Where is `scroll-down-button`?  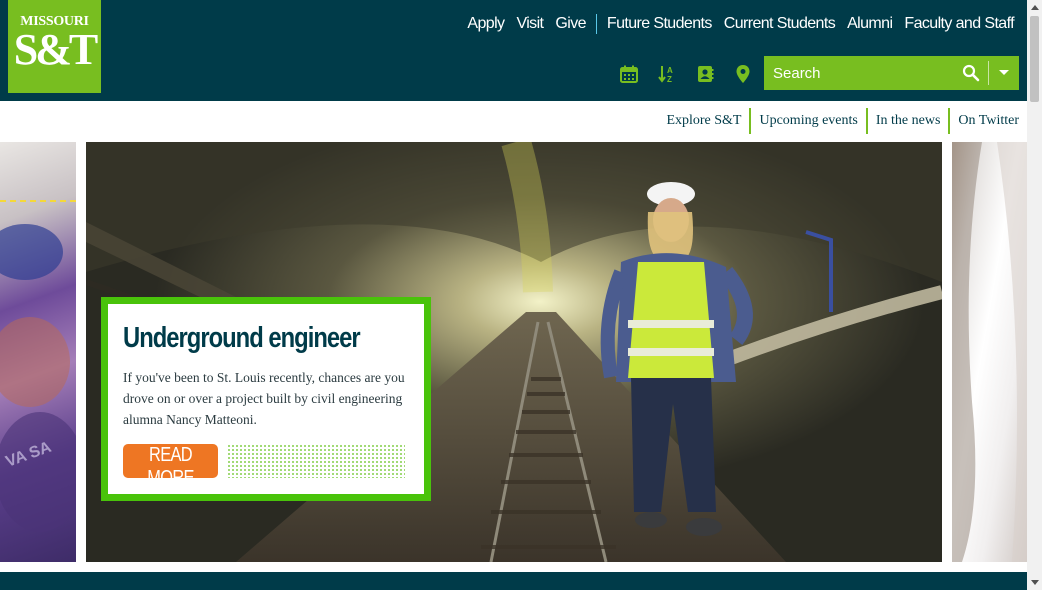
scroll-down-button is located at coordinates (1034, 582).